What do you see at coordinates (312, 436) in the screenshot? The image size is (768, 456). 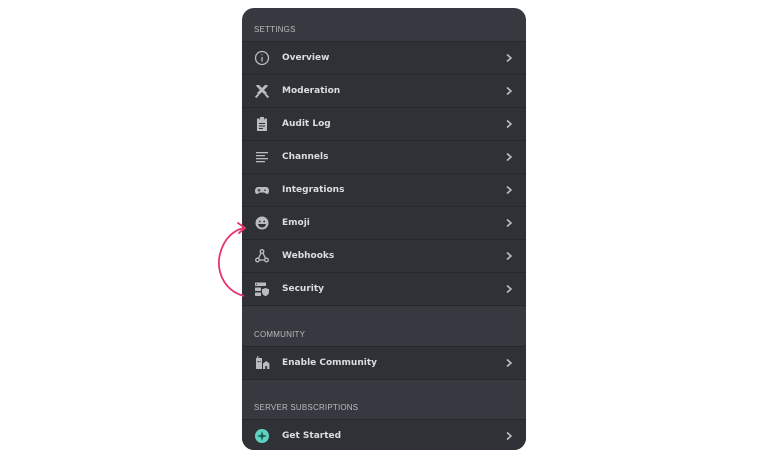 I see `item-label: Get Started` at bounding box center [312, 436].